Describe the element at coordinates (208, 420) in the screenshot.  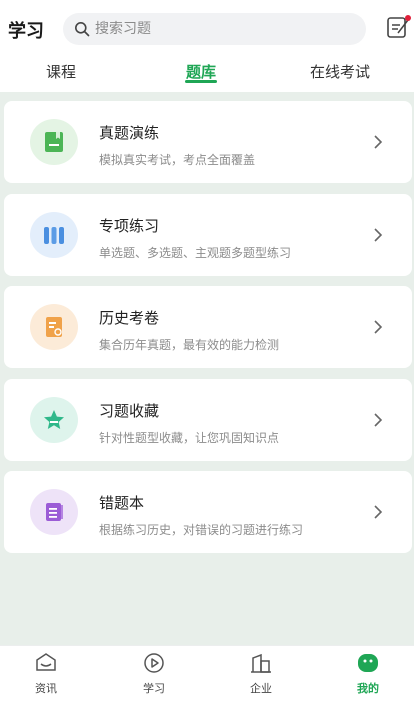
I see `card-favorites: 习题收藏 针对性题型收藏，让您巩固知识点` at that location.